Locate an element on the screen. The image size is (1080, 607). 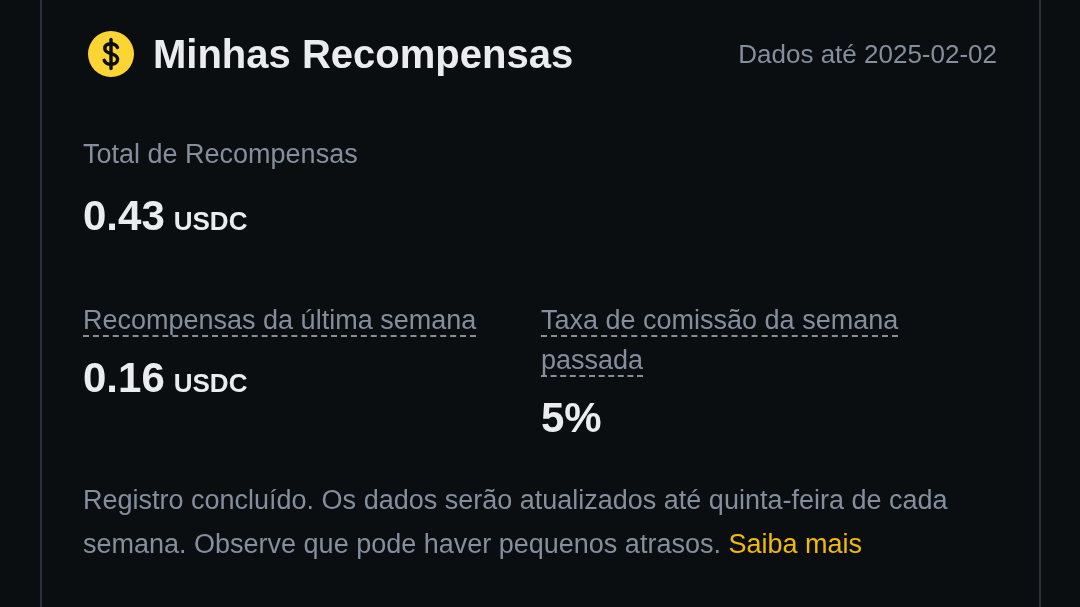
stat-label: Recompensas da última semana is located at coordinates (280, 320).